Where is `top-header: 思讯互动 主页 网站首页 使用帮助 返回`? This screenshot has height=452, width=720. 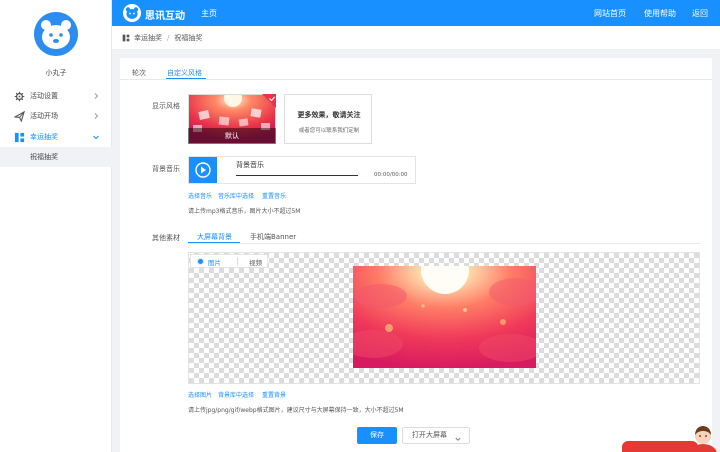 top-header: 思讯互动 主页 网站首页 使用帮助 返回 is located at coordinates (416, 13).